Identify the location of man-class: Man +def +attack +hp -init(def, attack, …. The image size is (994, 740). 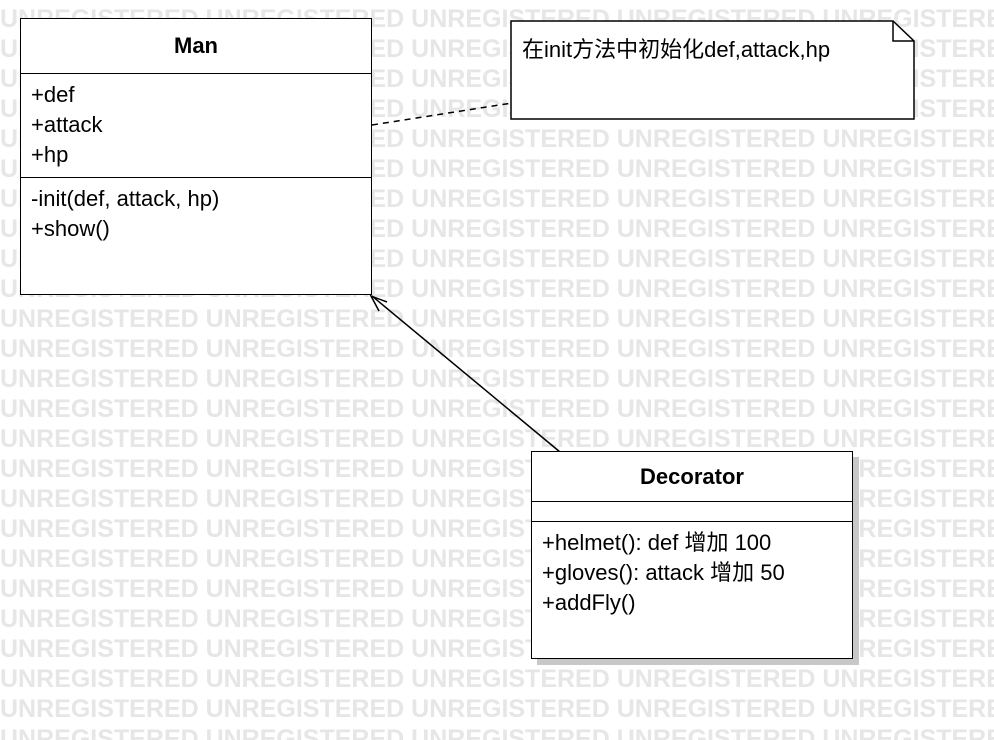
(196, 156).